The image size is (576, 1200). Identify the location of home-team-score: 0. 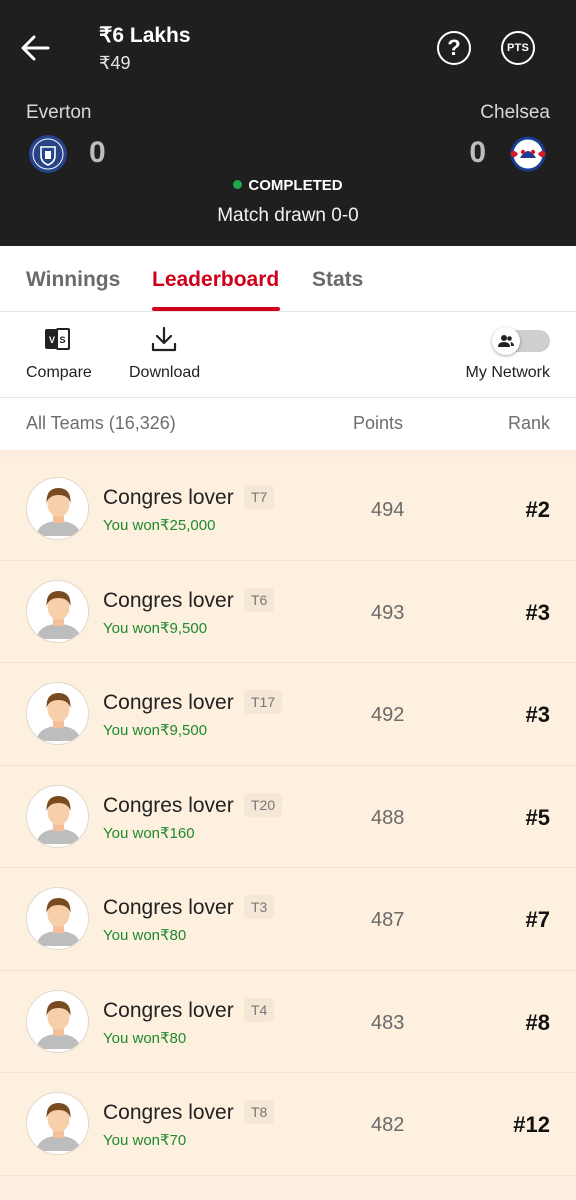
(97, 152).